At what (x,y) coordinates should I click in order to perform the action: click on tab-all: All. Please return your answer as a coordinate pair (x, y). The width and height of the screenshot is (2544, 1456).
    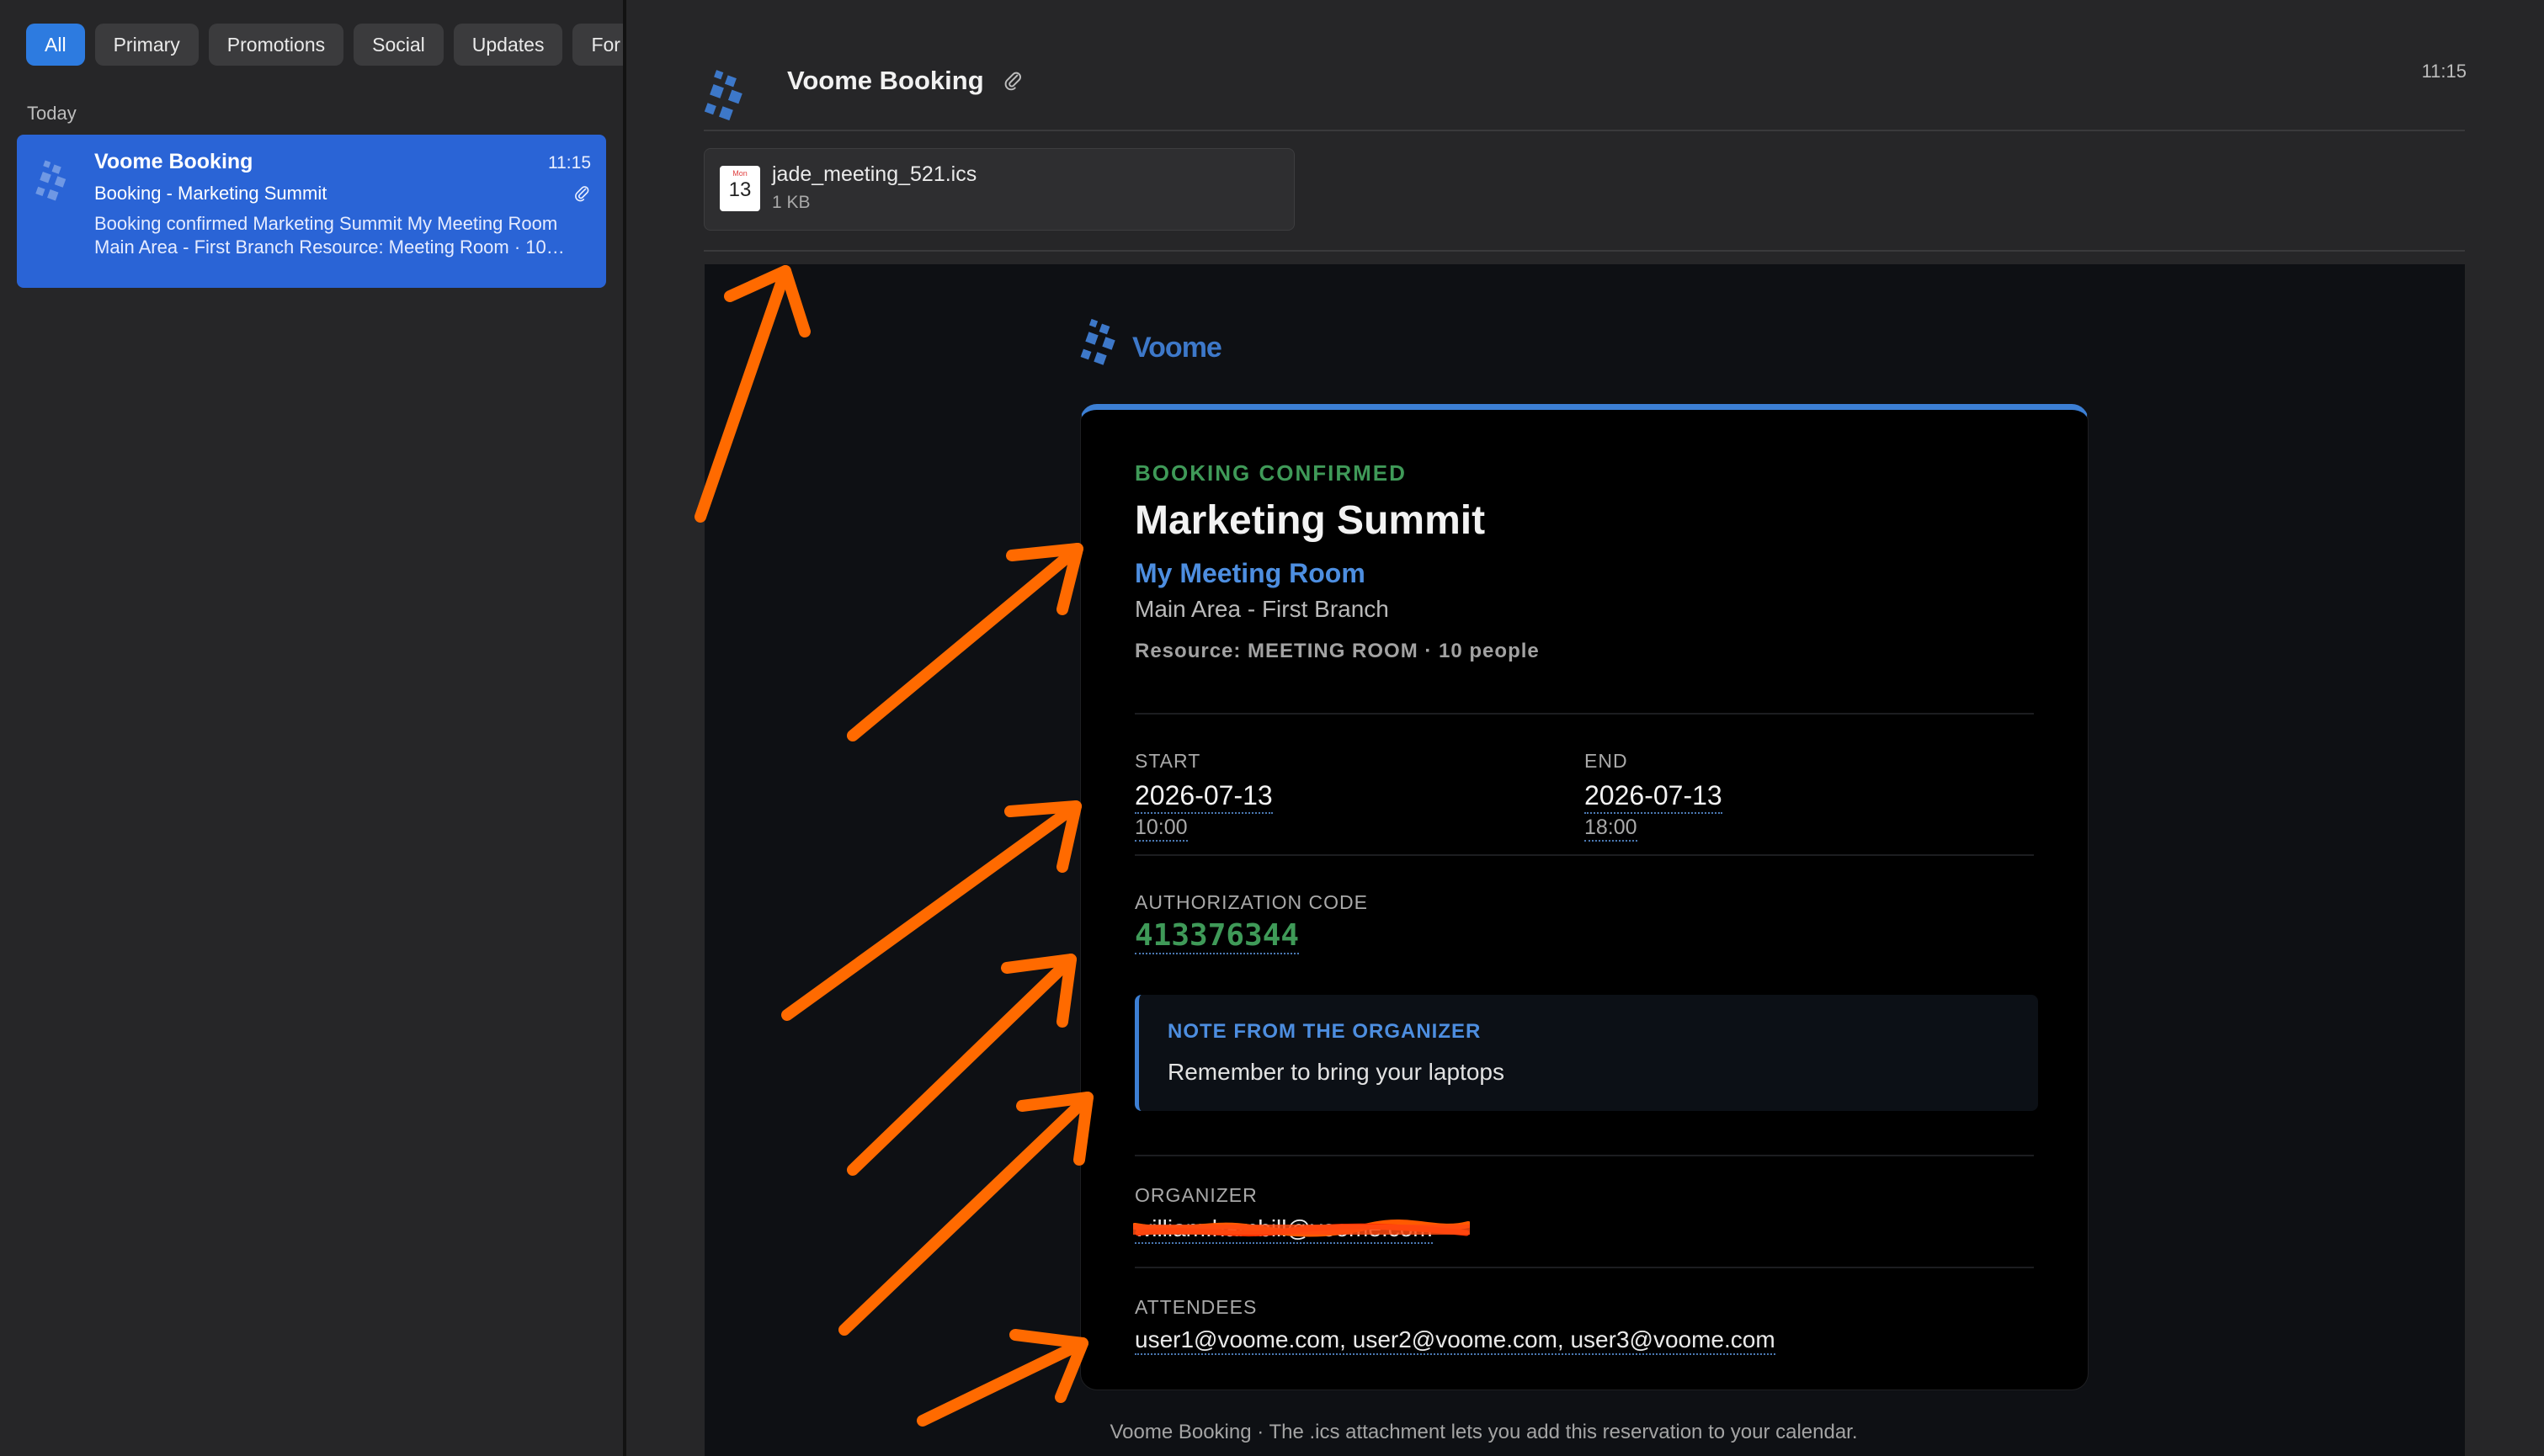
    Looking at the image, I should click on (55, 45).